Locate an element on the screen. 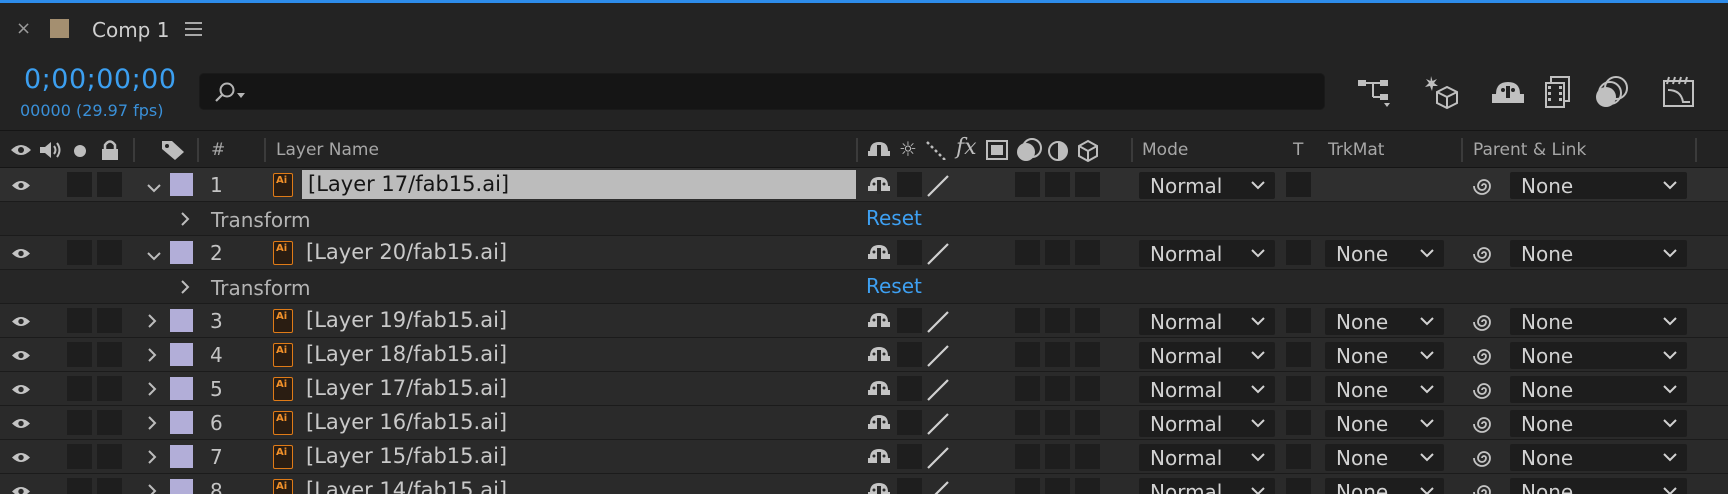 The height and width of the screenshot is (494, 1728). panel-menu-icon is located at coordinates (193, 29).